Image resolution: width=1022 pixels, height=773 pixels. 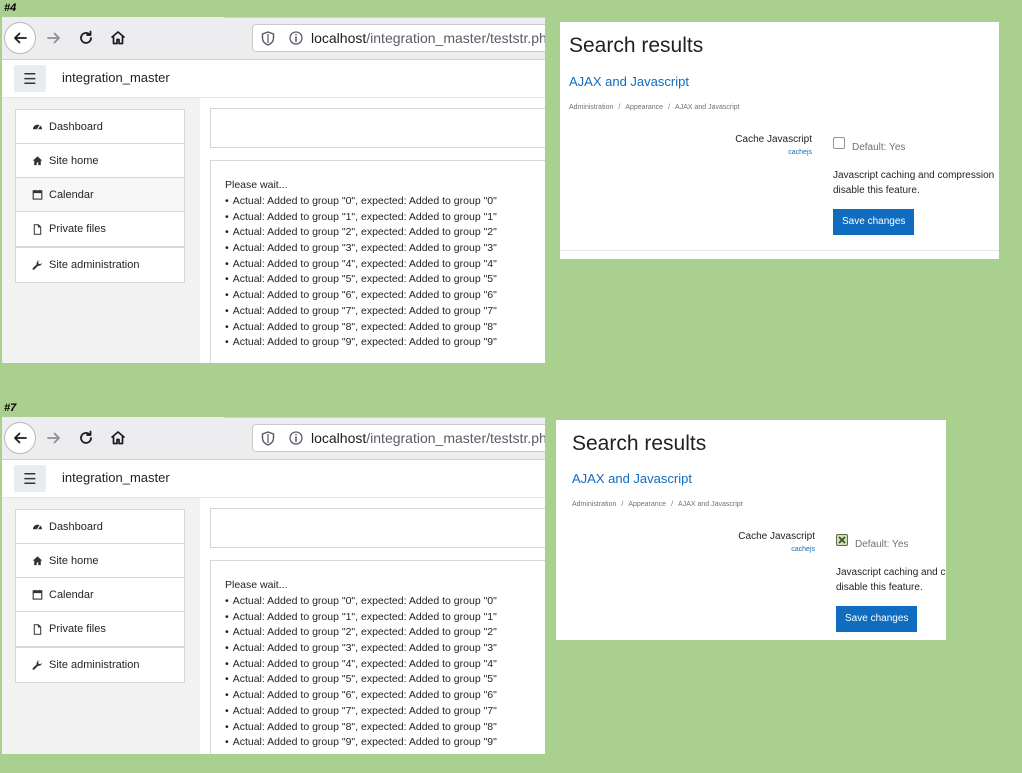 I want to click on hamburger-icon: ☰, so click(x=30, y=79).